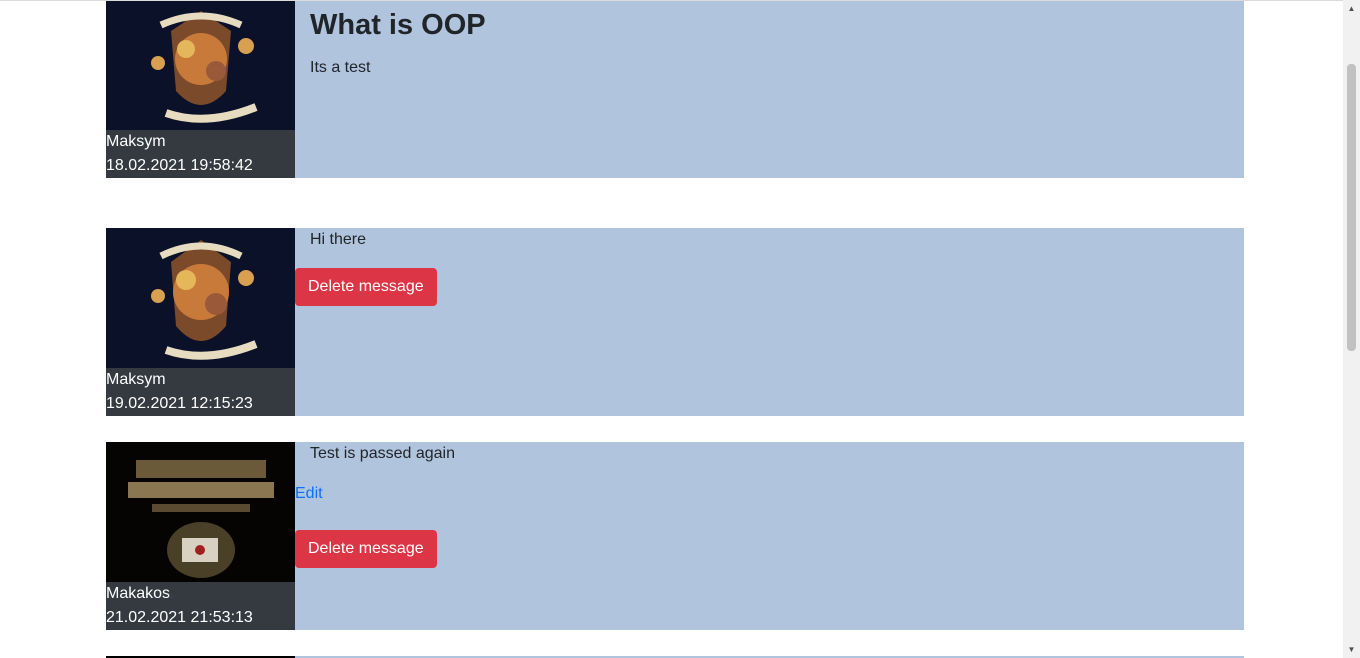  What do you see at coordinates (398, 25) in the screenshot?
I see `post-title: What is OOP` at bounding box center [398, 25].